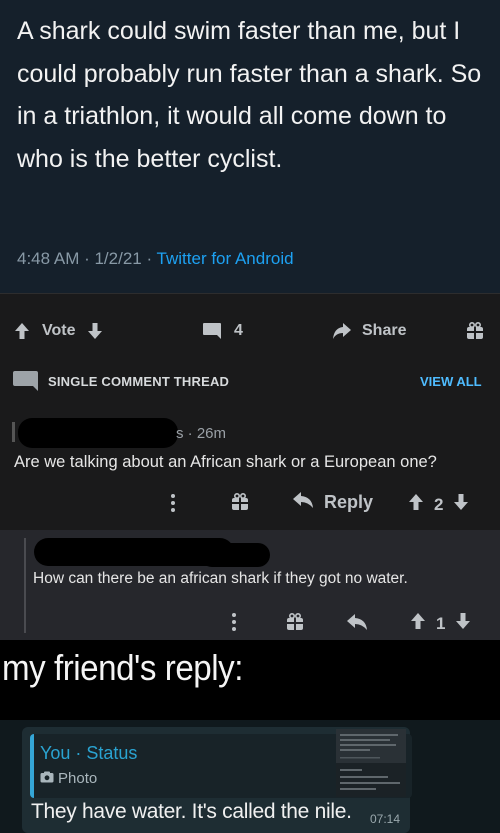 The height and width of the screenshot is (833, 500). Describe the element at coordinates (87, 258) in the screenshot. I see `tweet-timestamp: 4:48 AM · 1/2/21 ·` at that location.